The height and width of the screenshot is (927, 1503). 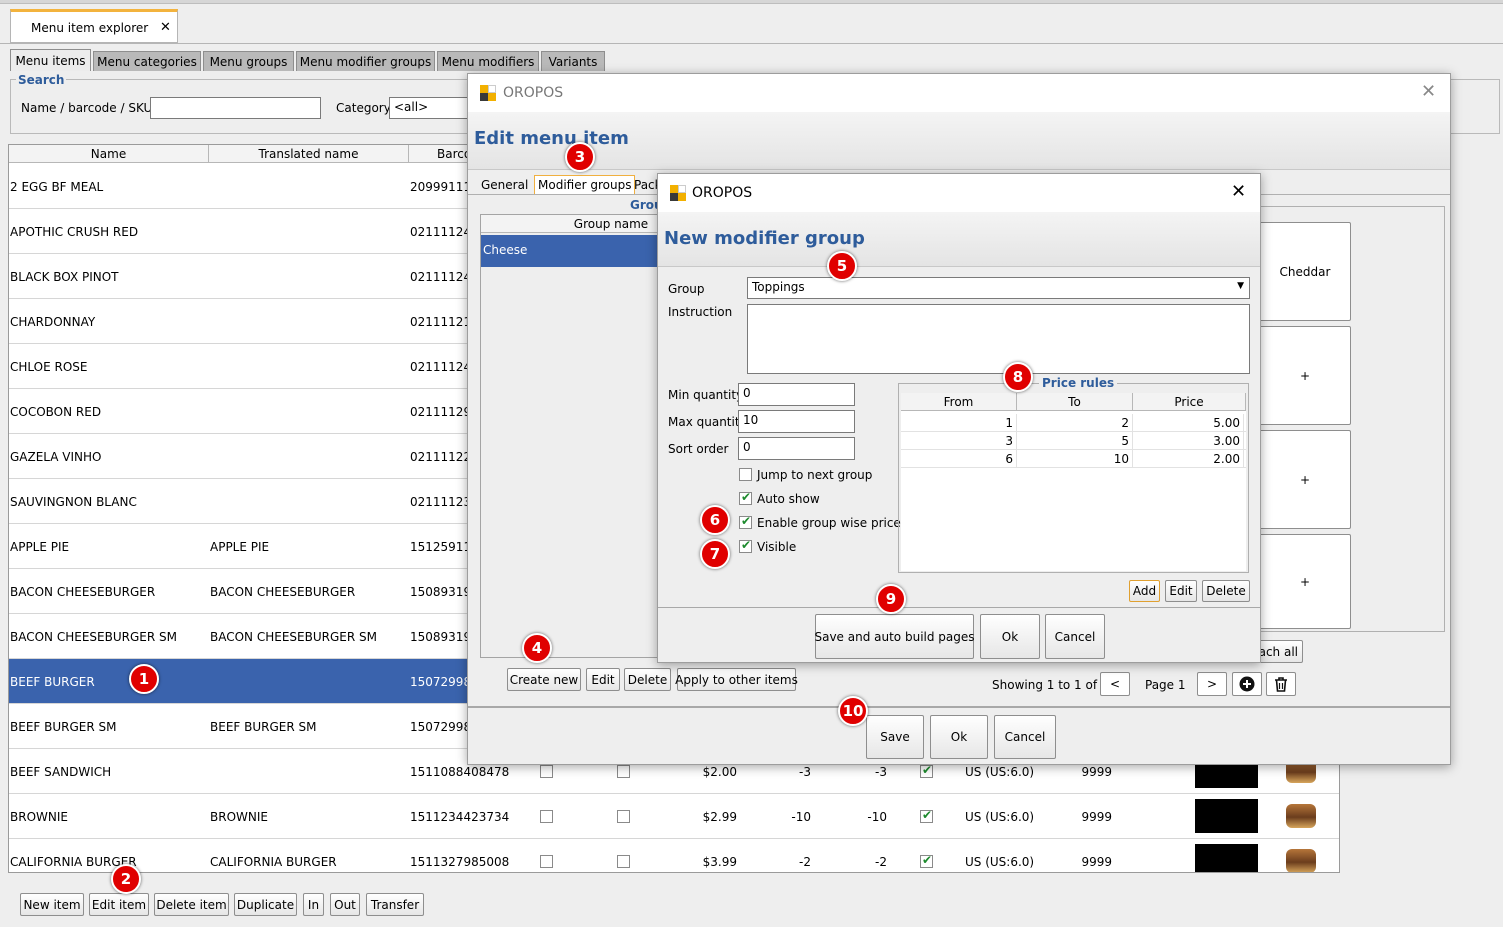 I want to click on create-new-button: Create new, so click(x=544, y=679).